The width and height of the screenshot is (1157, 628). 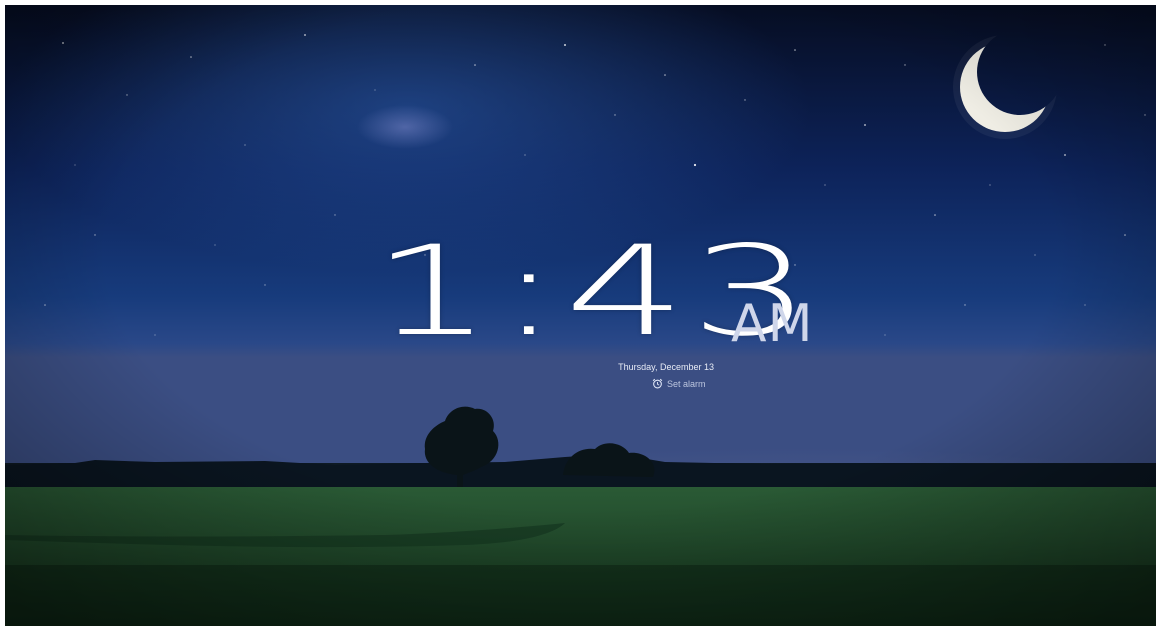 I want to click on set-alarm-button: Set alarm, so click(x=679, y=383).